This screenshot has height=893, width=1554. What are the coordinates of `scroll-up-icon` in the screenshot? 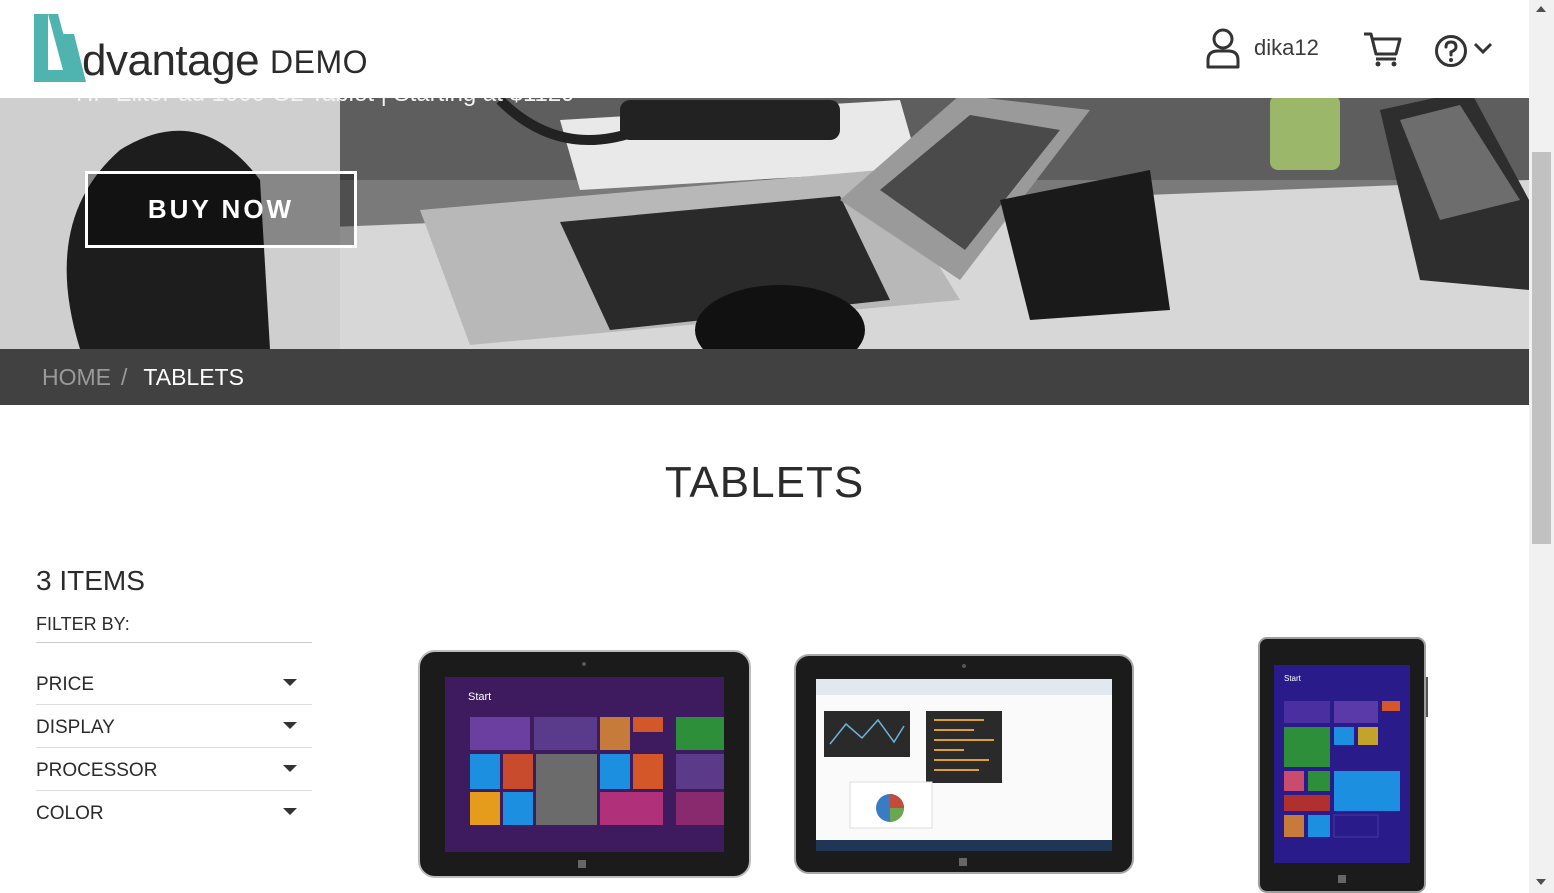 It's located at (1541, 9).